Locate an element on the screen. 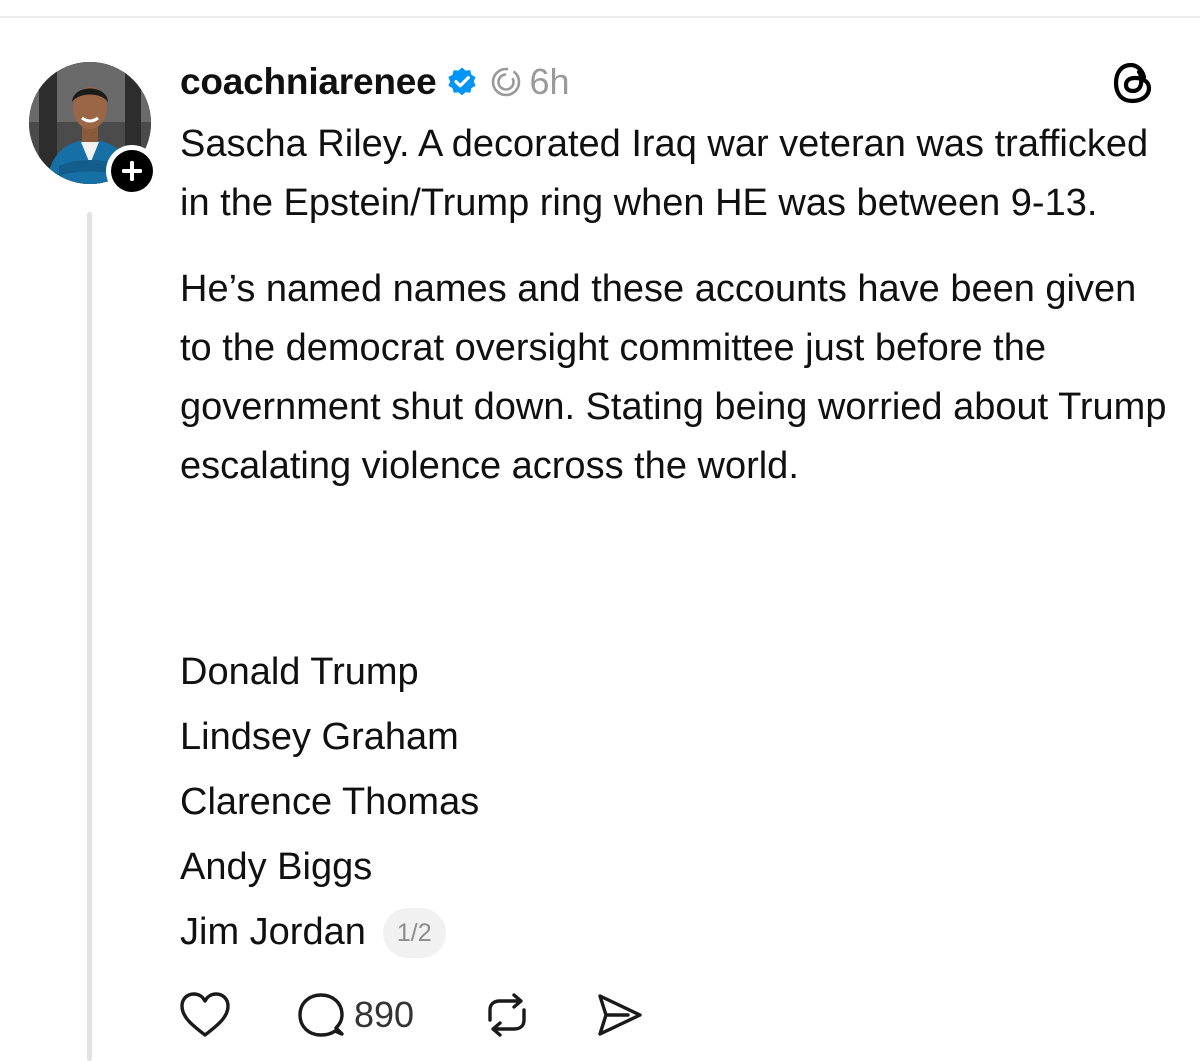  name-text: Jim Jordan is located at coordinates (273, 932).